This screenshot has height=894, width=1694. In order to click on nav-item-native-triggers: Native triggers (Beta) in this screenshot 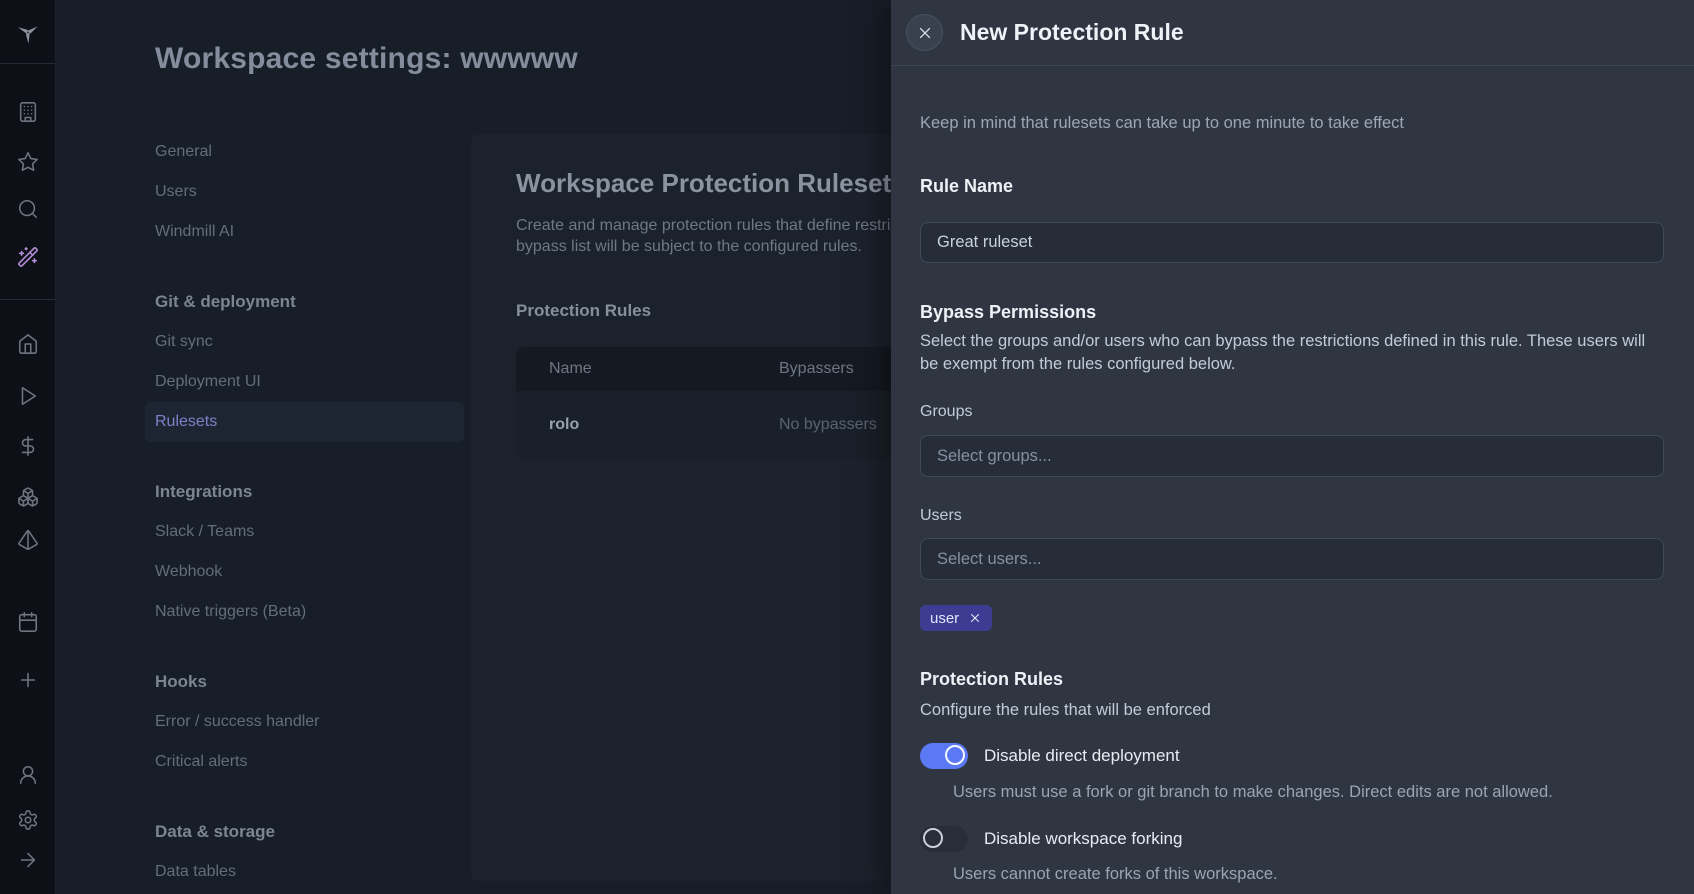, I will do `click(304, 612)`.